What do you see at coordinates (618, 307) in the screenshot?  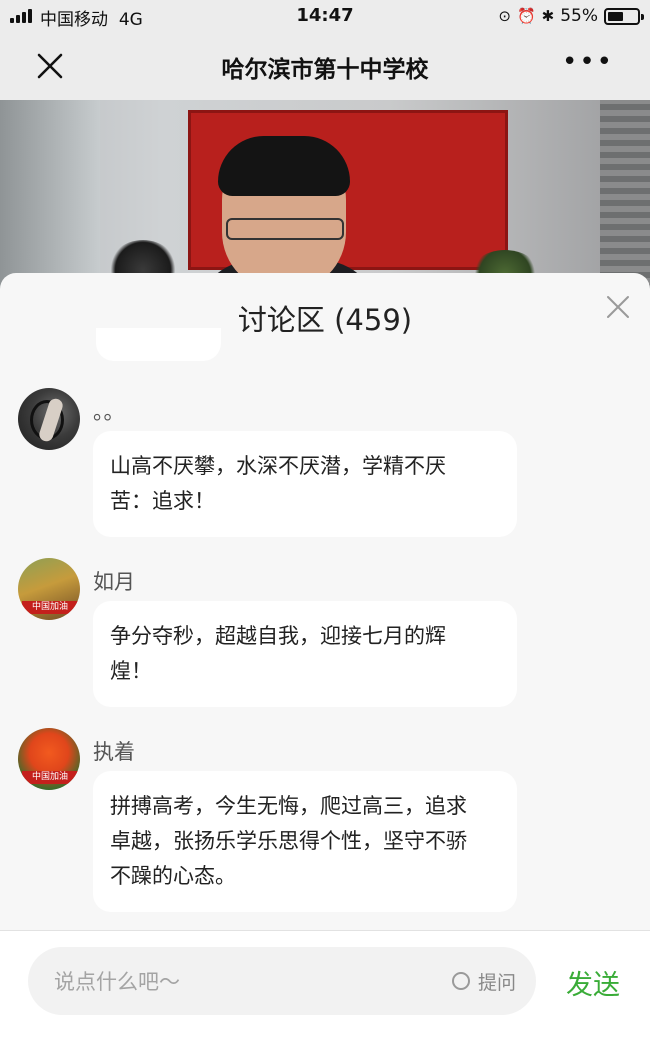 I see `close-icon` at bounding box center [618, 307].